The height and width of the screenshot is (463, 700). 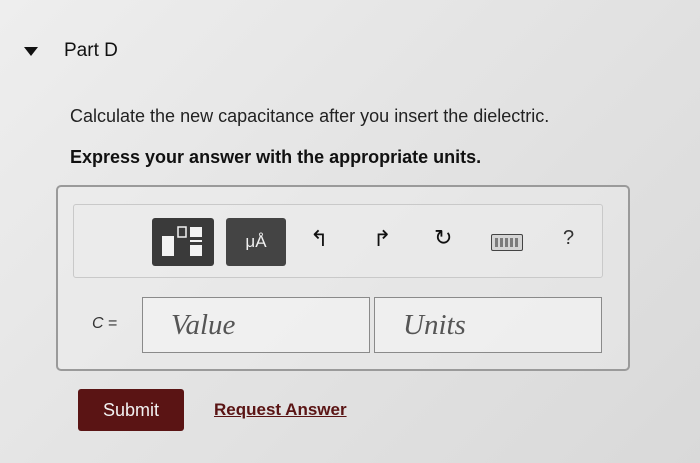 I want to click on part-title: Part D, so click(x=91, y=50).